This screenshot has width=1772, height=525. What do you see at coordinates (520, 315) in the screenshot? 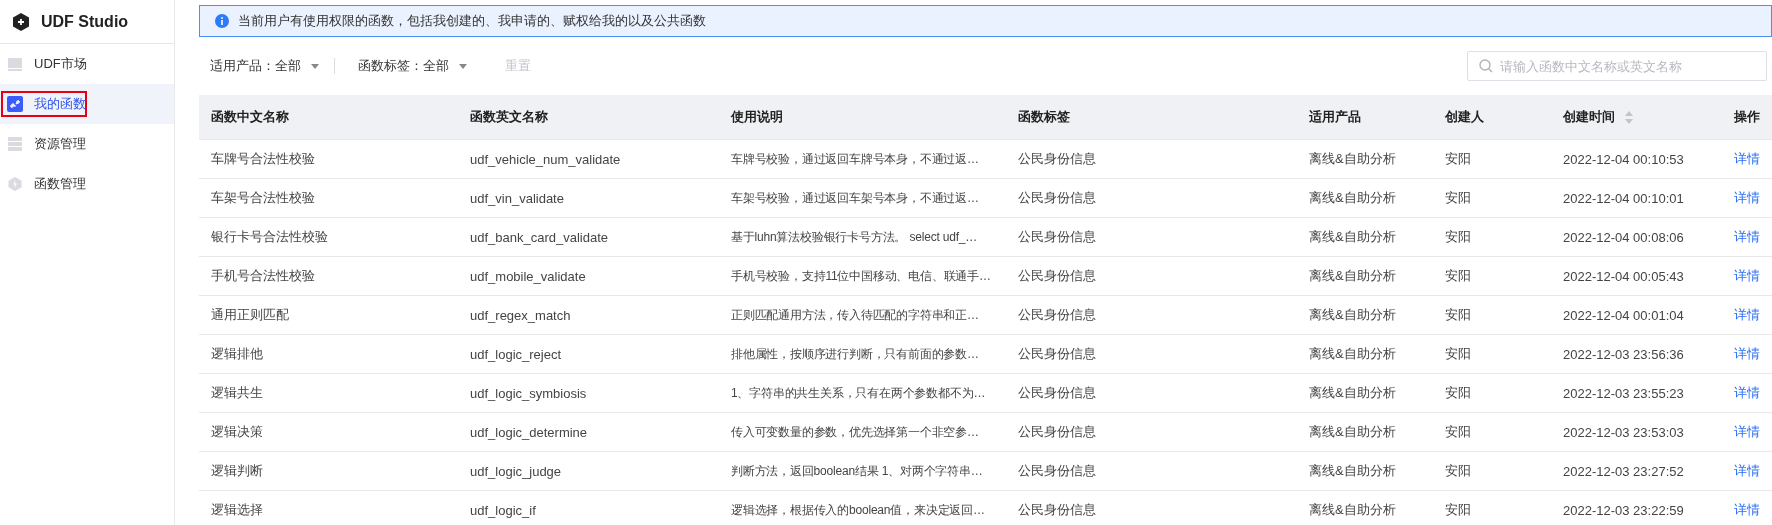
I see `table-cell: udf_regex_match` at bounding box center [520, 315].